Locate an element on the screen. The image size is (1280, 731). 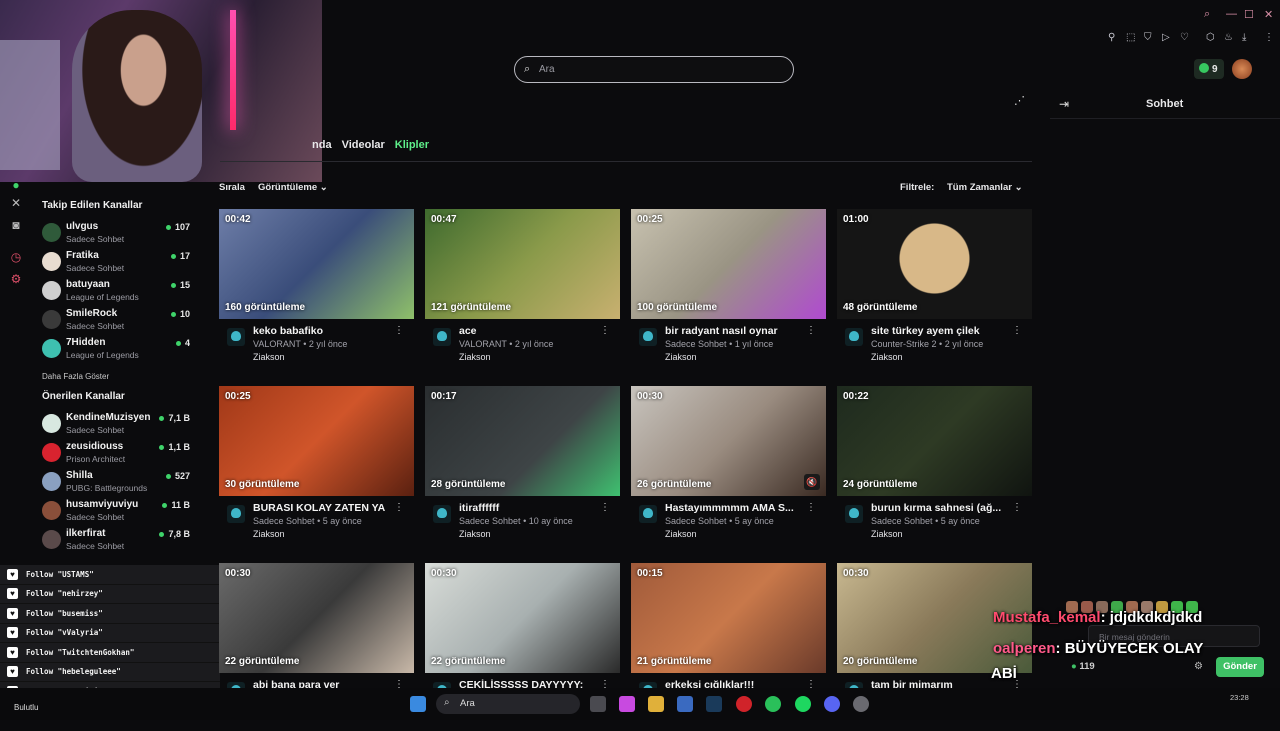
clip-game: Counter-Strike 2 is located at coordinates (904, 344).